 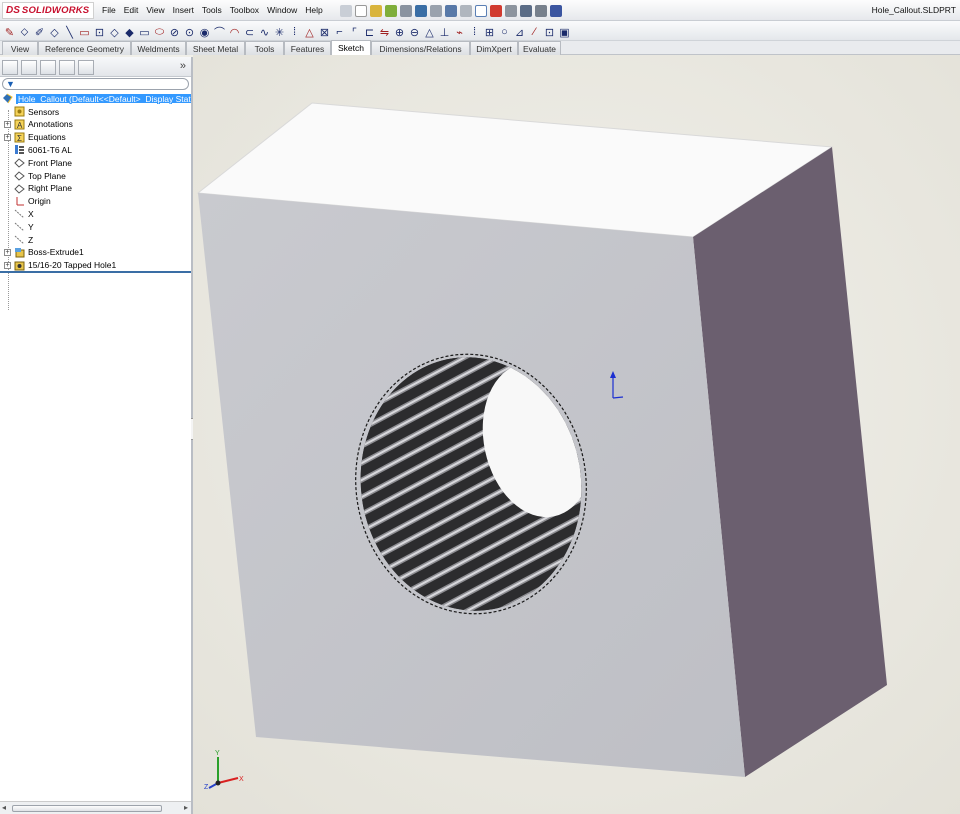 What do you see at coordinates (361, 10) in the screenshot?
I see `new-document-icon` at bounding box center [361, 10].